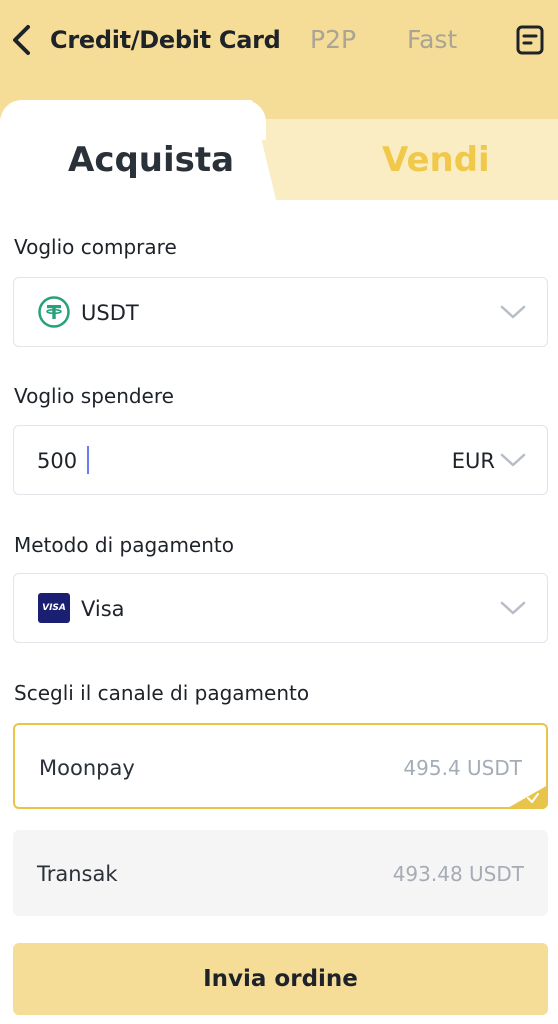 Image resolution: width=558 pixels, height=1024 pixels. I want to click on back-button, so click(22, 40).